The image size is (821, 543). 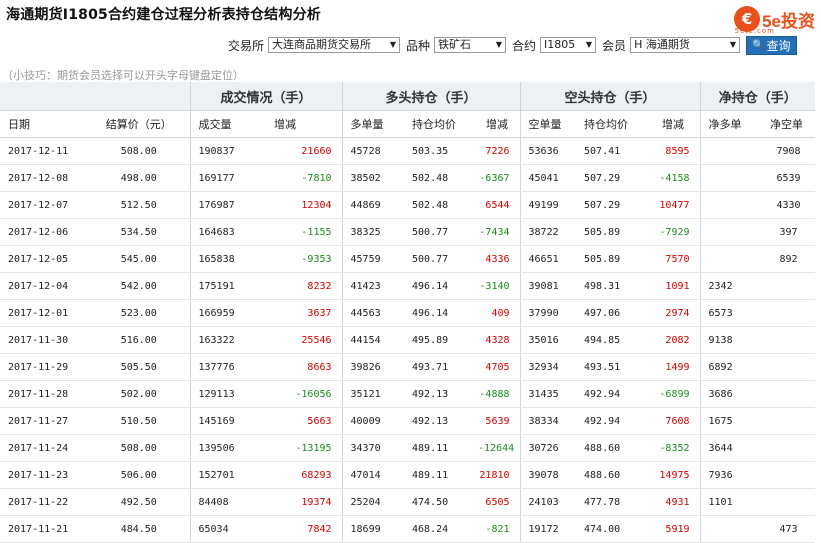 I want to click on table-cell: 44154, so click(x=373, y=340).